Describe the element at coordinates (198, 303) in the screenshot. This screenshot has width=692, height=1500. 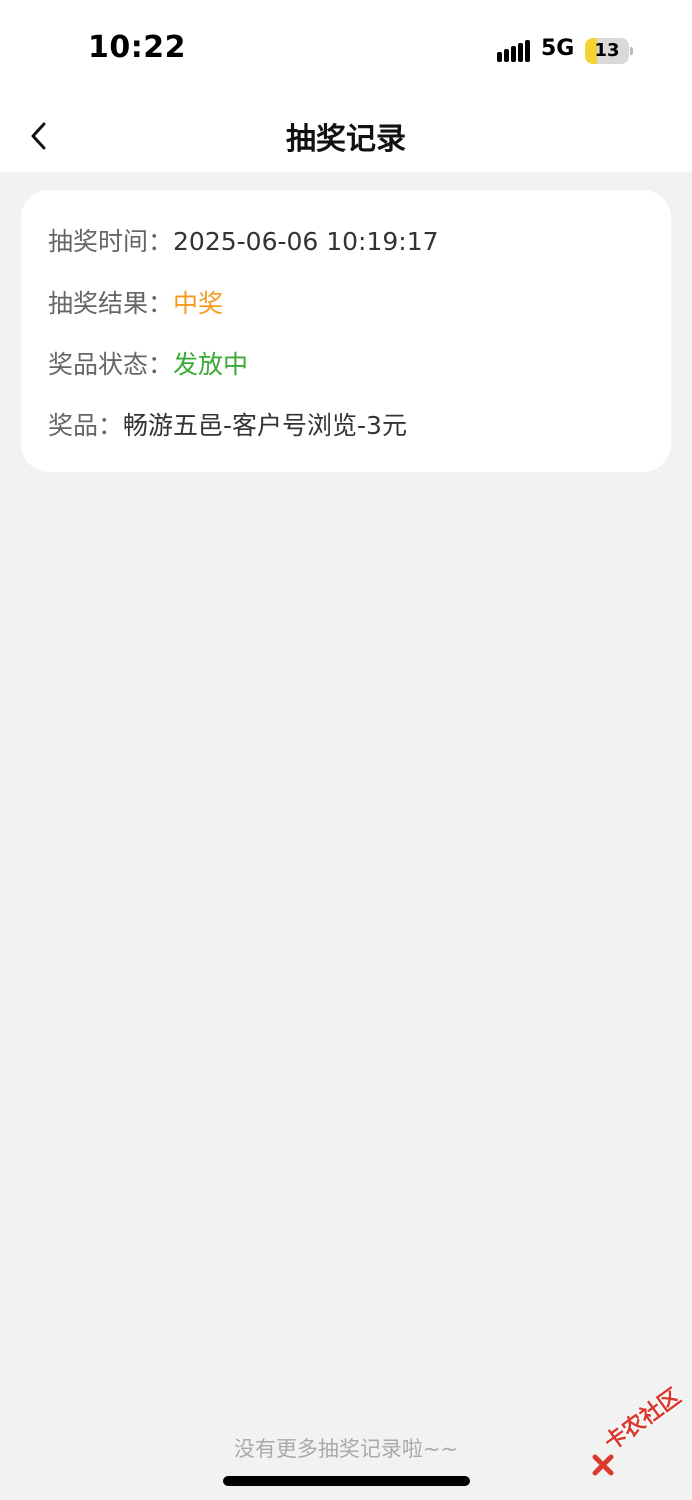
I see `draw-result-value: 中奖` at that location.